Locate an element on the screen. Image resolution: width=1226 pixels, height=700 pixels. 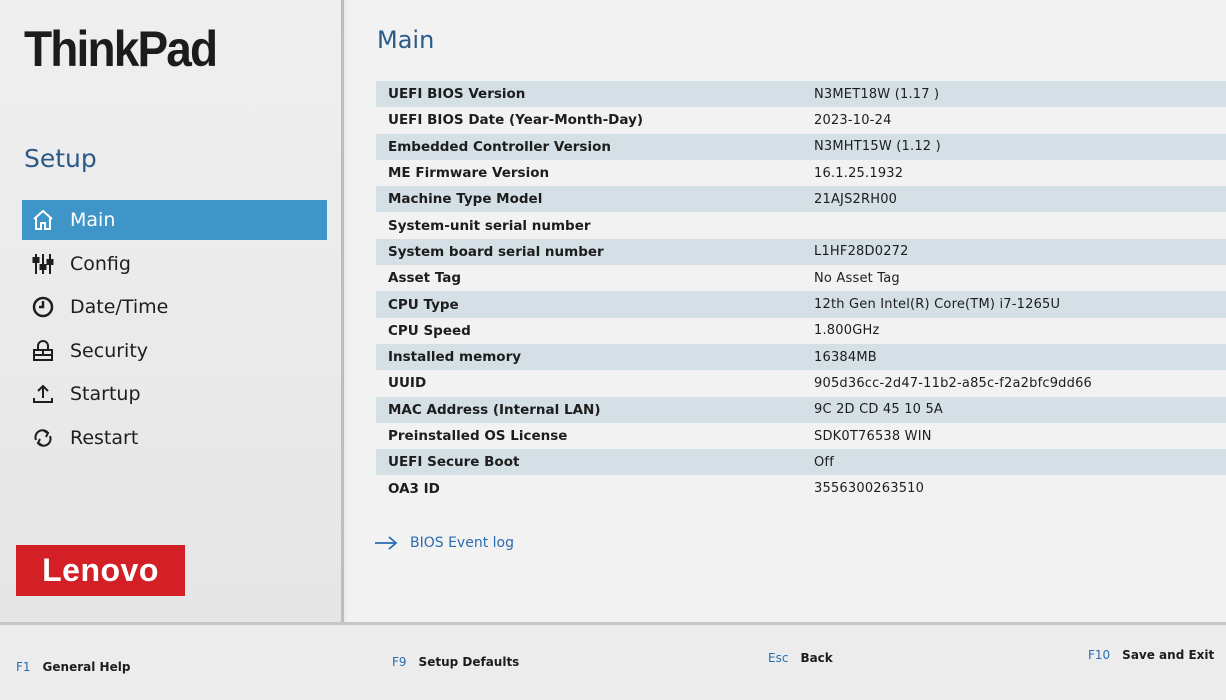
row-label: Machine Type Model is located at coordinates (465, 199).